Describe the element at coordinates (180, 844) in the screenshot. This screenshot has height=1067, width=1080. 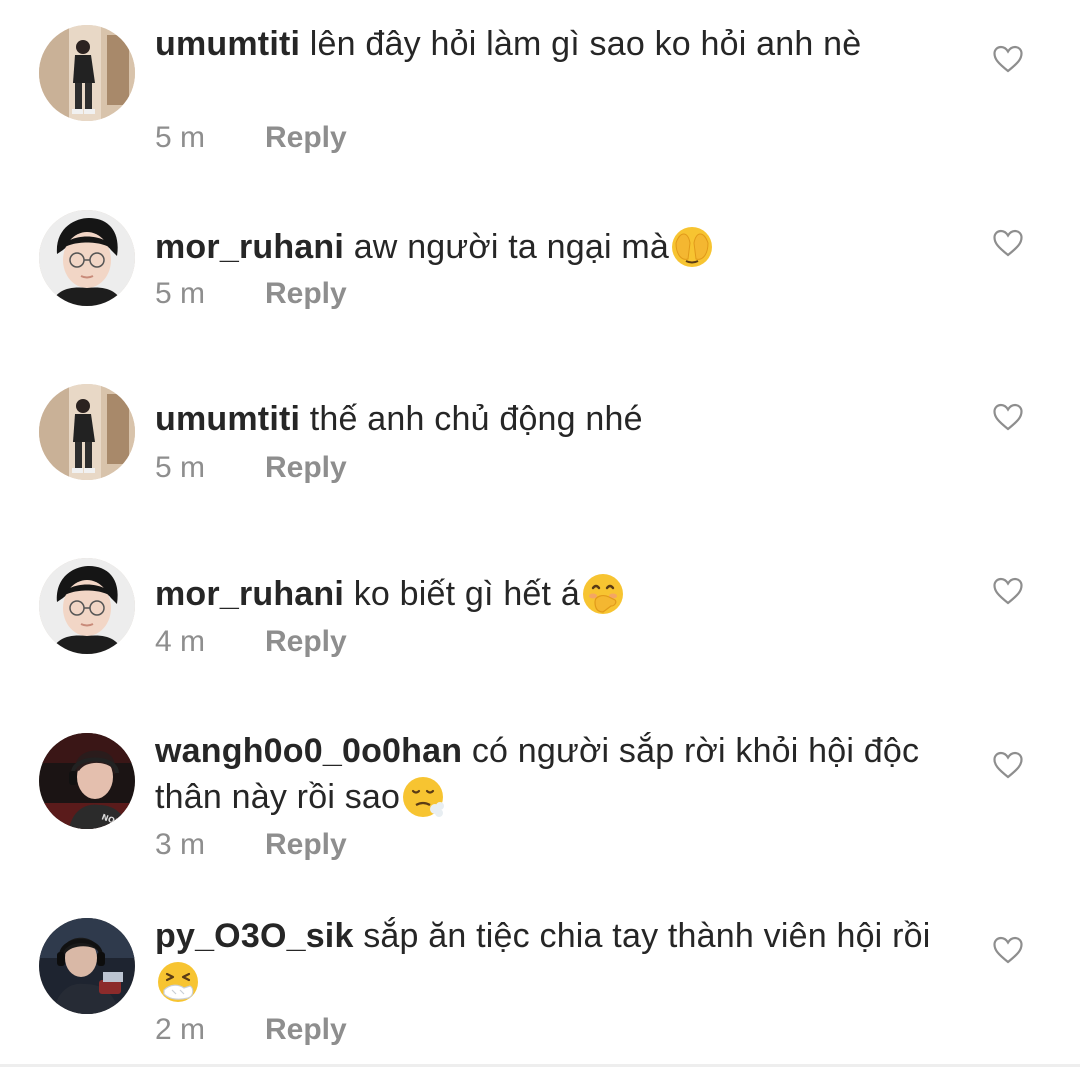
I see `comment-time: 3 m` at that location.